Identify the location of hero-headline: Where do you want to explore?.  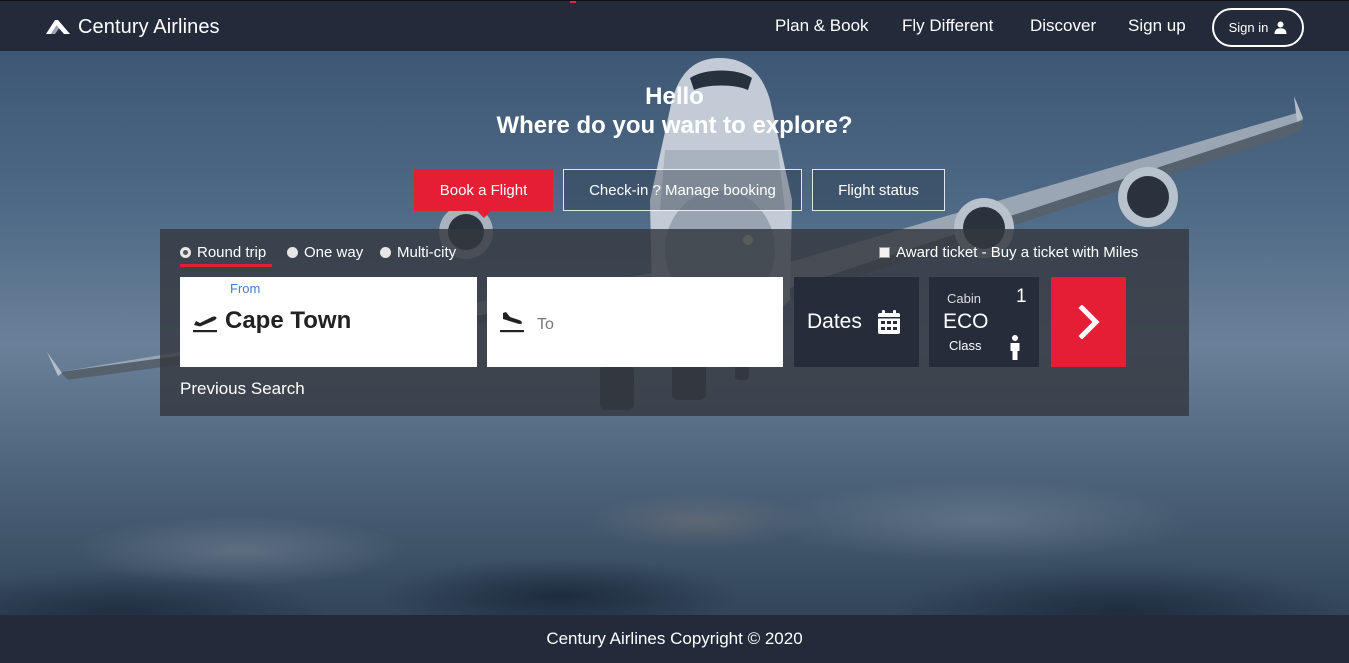
(674, 125).